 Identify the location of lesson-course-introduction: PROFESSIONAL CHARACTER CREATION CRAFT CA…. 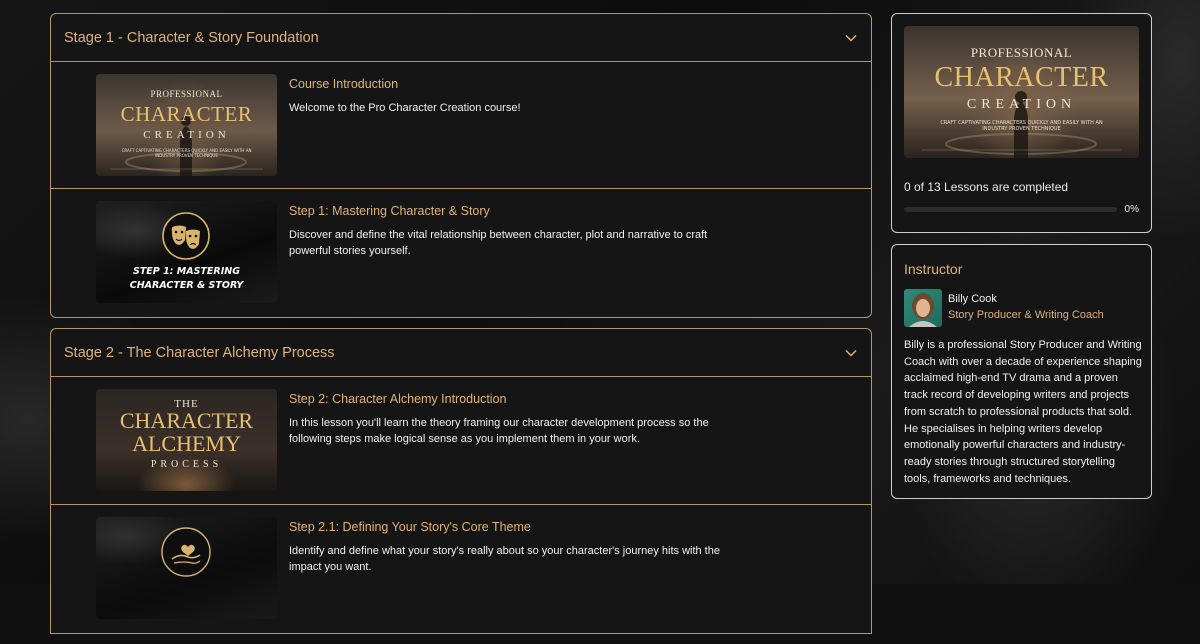
(461, 125).